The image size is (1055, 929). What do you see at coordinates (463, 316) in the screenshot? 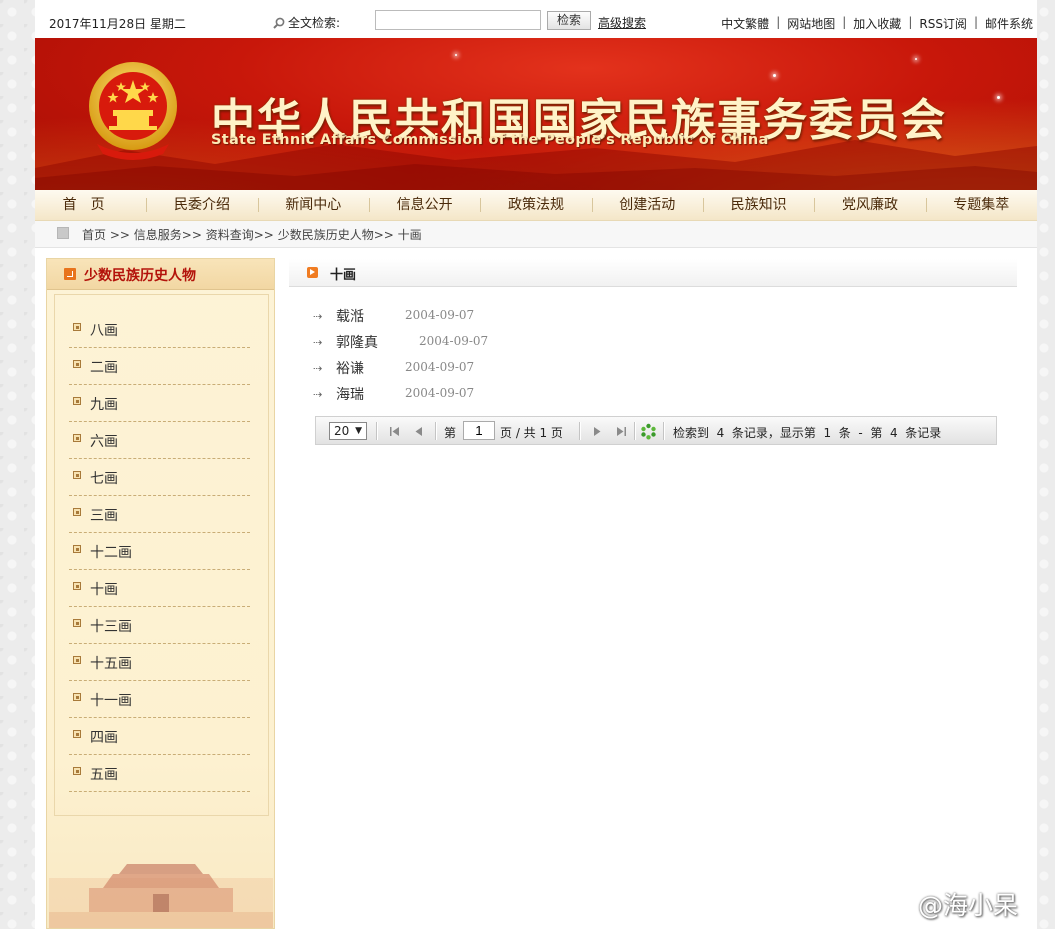
I see `list-item: ⇢ 载湉 2004-09-07` at bounding box center [463, 316].